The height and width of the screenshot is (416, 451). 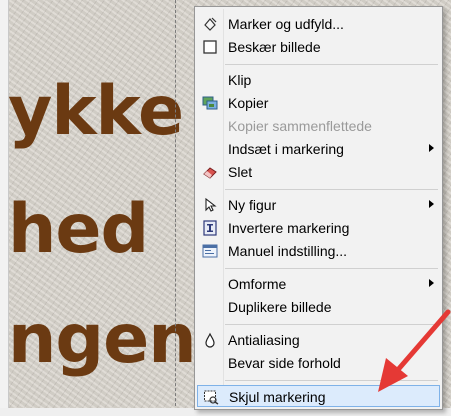 I want to click on menu-item-label: Beskær billede, so click(x=274, y=47).